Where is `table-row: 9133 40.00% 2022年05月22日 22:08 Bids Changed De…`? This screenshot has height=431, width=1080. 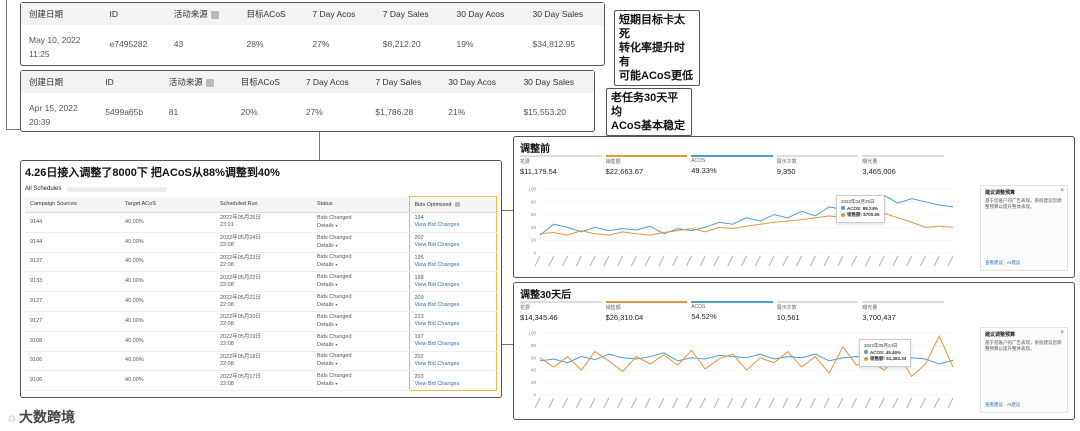
table-row: 9133 40.00% 2022年05月22日 22:08 Bids Changed De… is located at coordinates (261, 282).